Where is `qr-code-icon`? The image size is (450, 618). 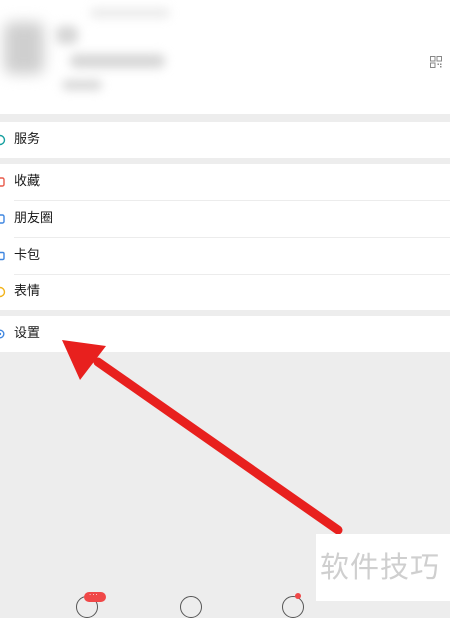 qr-code-icon is located at coordinates (436, 62).